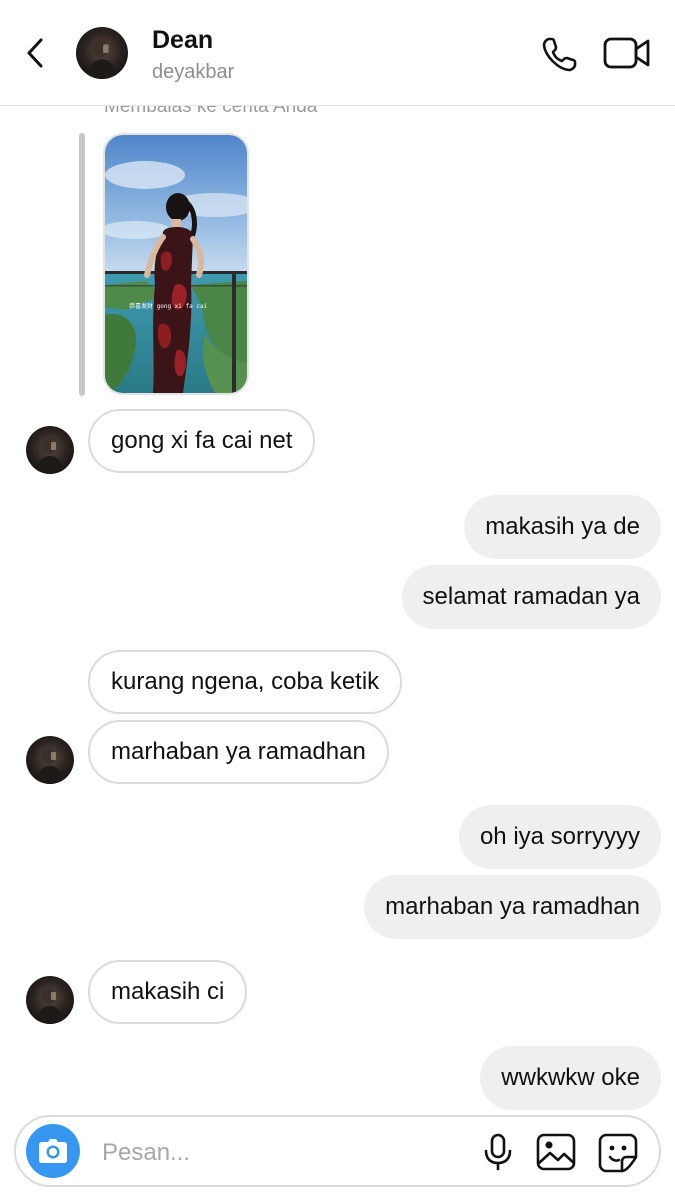 This screenshot has height=1200, width=675. I want to click on message-bubble-outgoing: marhaban ya ramadhan, so click(512, 907).